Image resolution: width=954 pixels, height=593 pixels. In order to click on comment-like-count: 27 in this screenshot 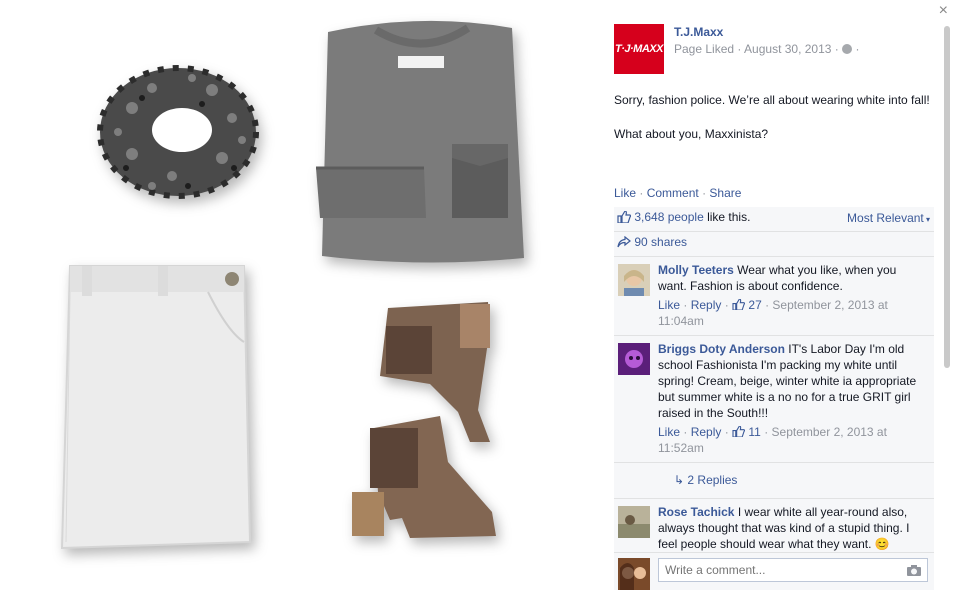, I will do `click(754, 305)`.